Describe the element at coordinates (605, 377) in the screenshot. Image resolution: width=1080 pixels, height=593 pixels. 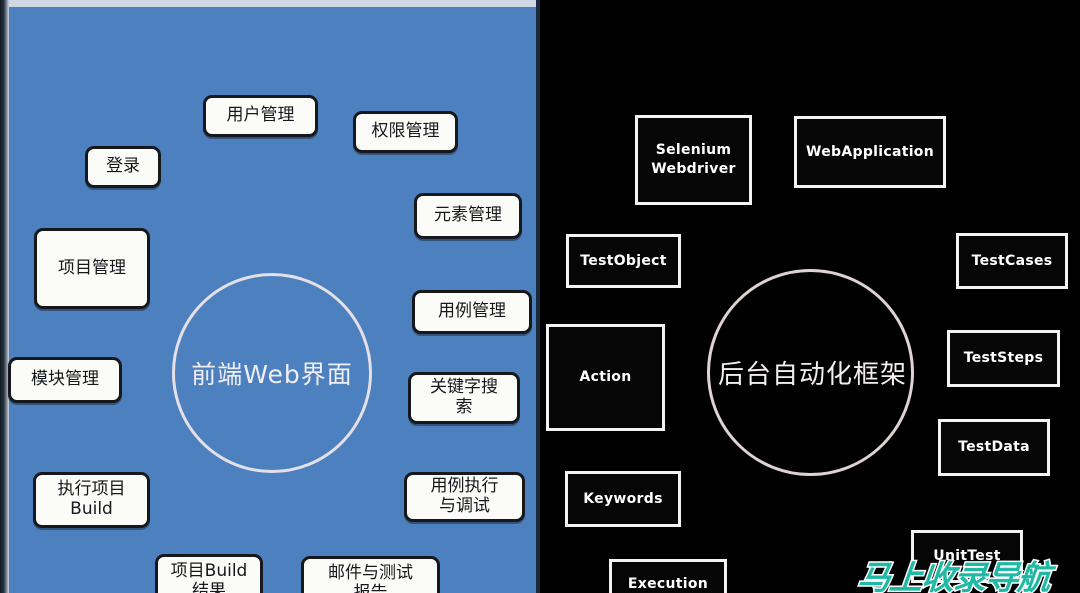
I see `node-action: Action` at that location.